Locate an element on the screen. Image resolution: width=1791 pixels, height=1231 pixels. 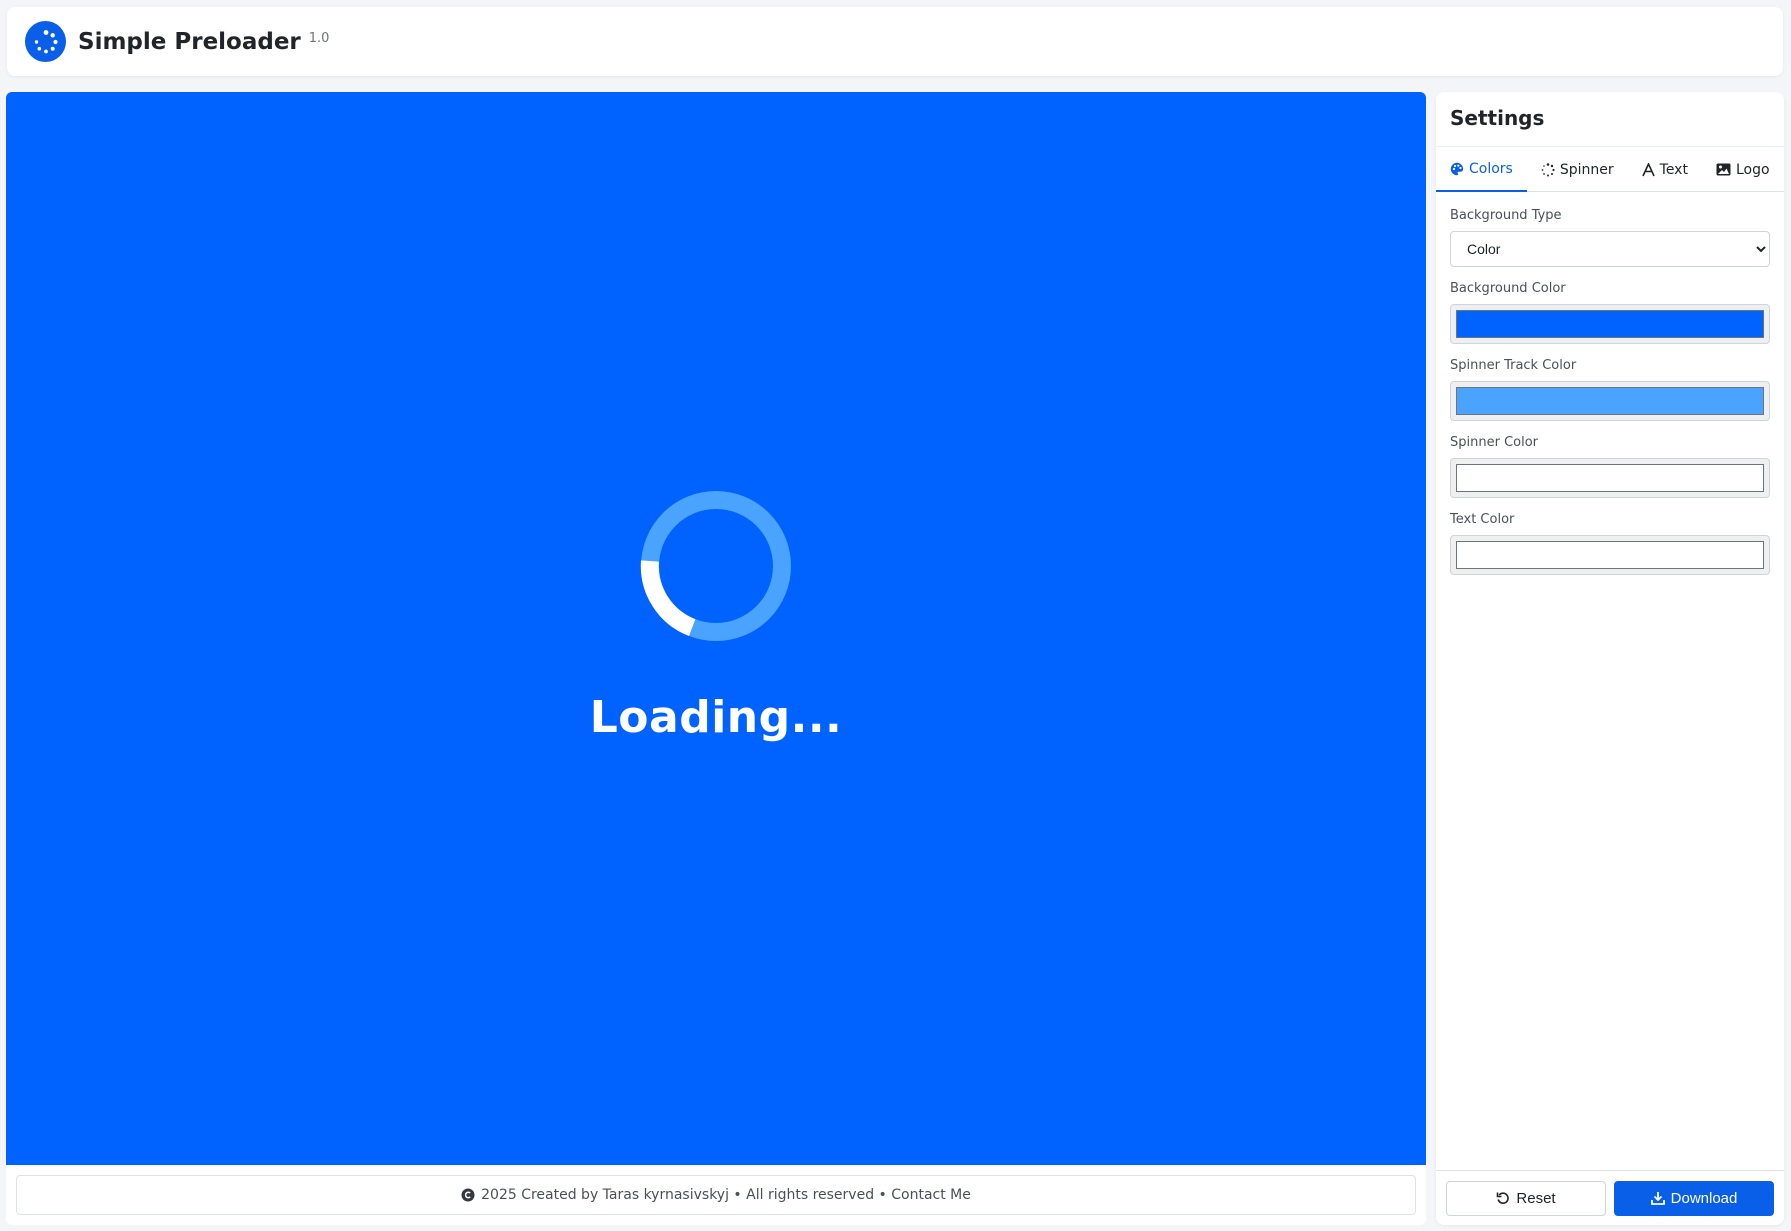
text-color-picker is located at coordinates (1610, 555).